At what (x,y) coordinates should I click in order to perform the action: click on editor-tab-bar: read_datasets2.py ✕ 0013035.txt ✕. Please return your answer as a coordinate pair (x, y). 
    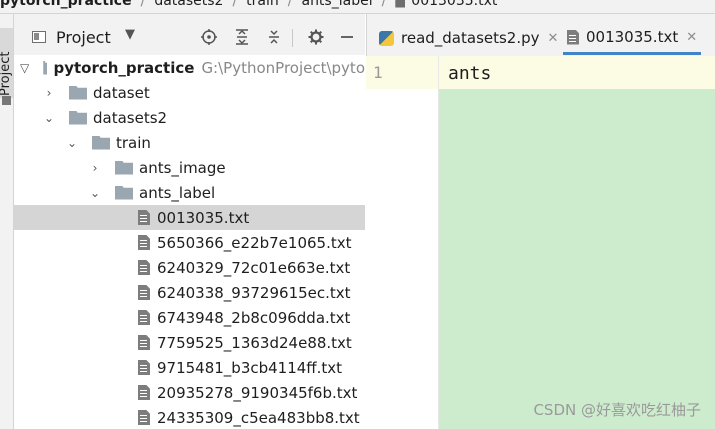
    Looking at the image, I should click on (540, 38).